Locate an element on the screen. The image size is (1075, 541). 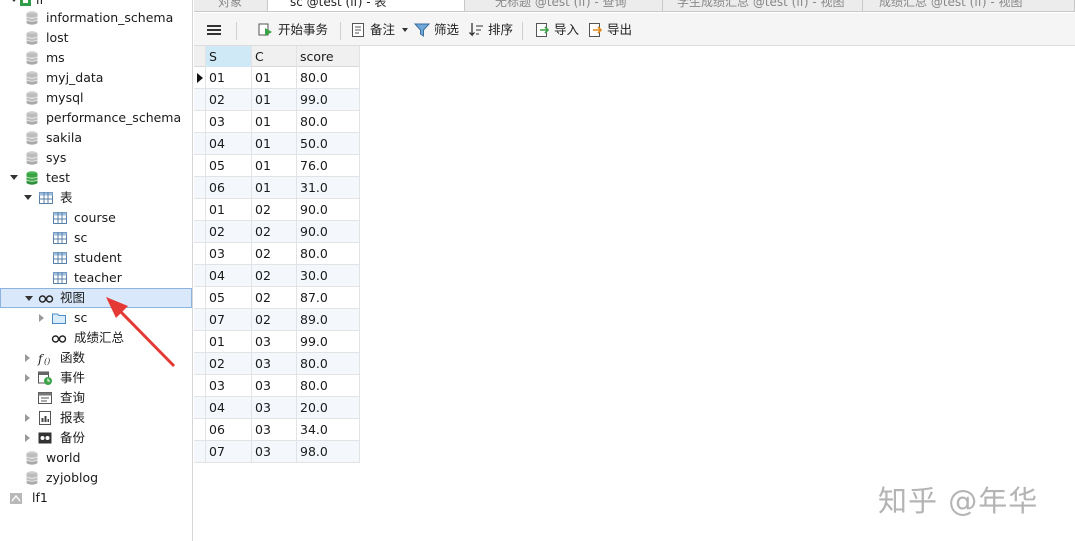
table-row: 01 01 80.0 is located at coordinates (277, 78).